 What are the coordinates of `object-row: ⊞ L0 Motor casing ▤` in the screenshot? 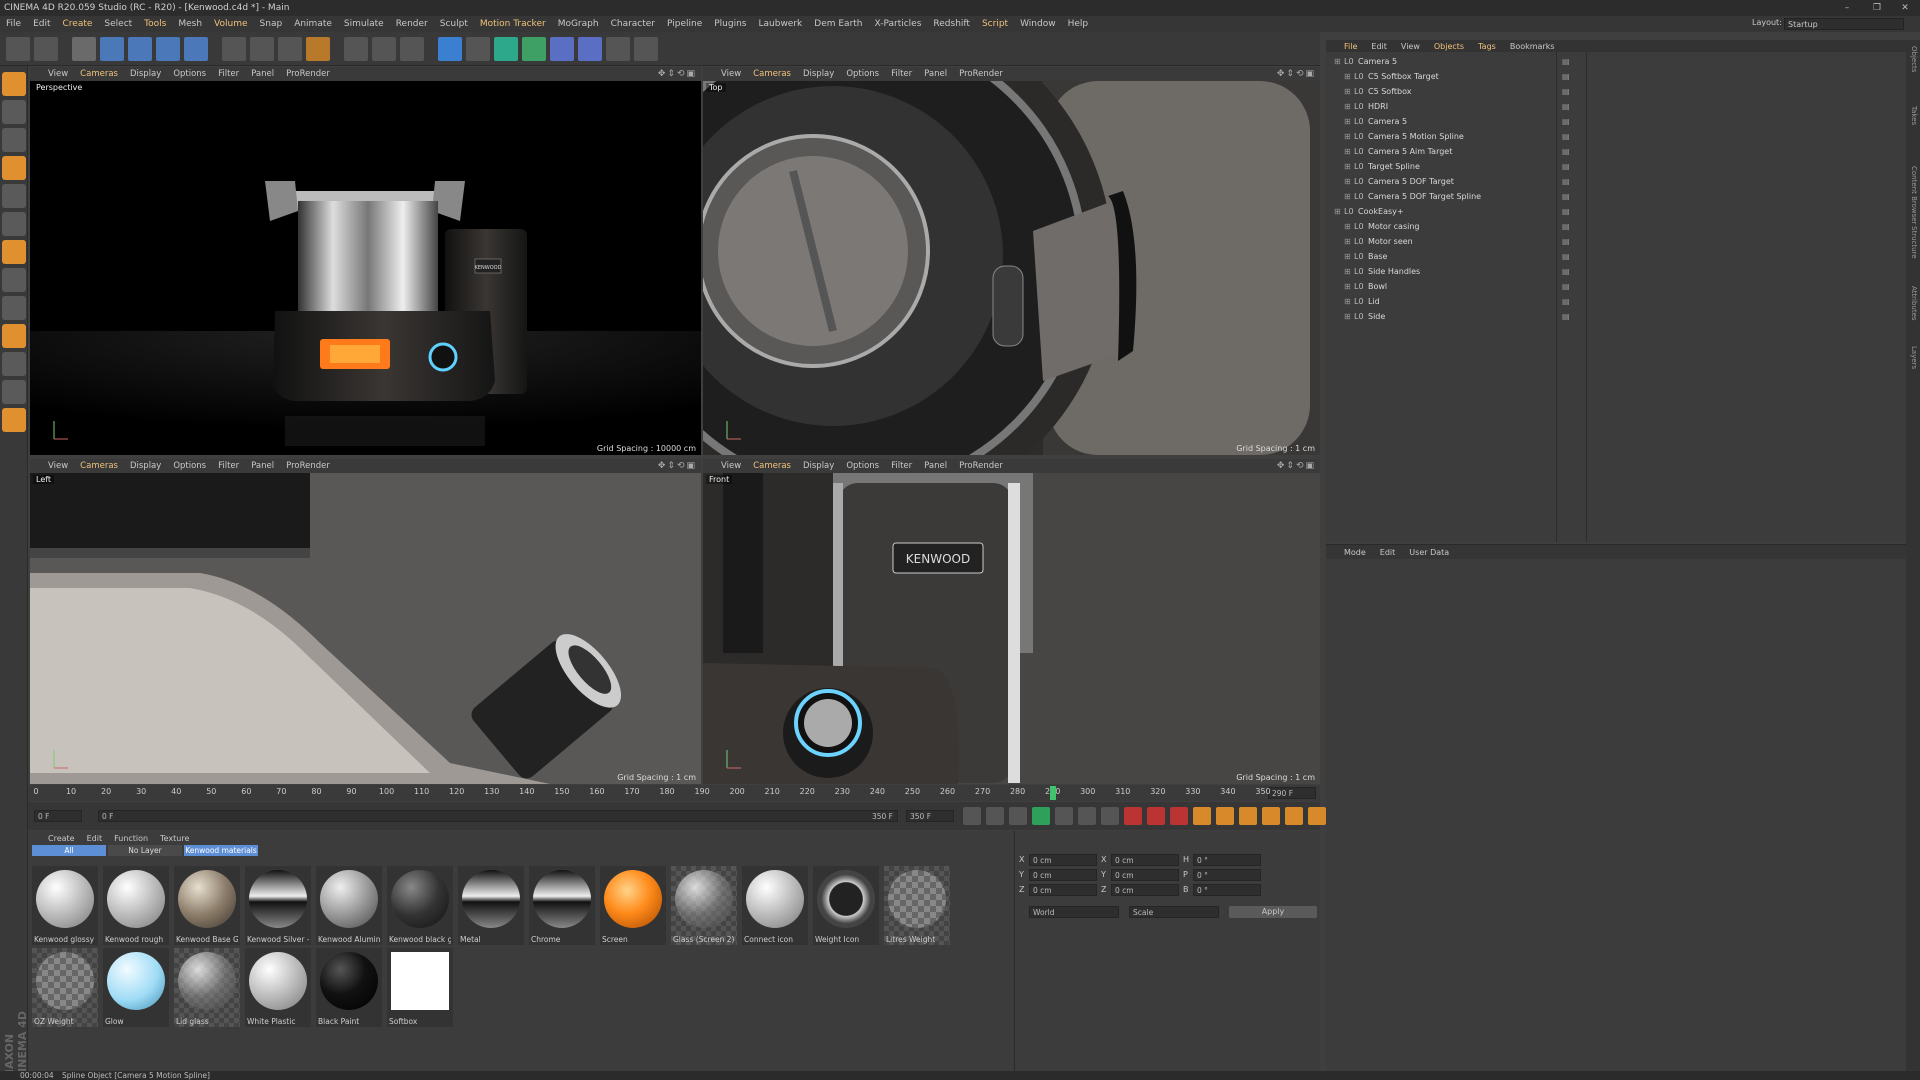 It's located at (1599, 226).